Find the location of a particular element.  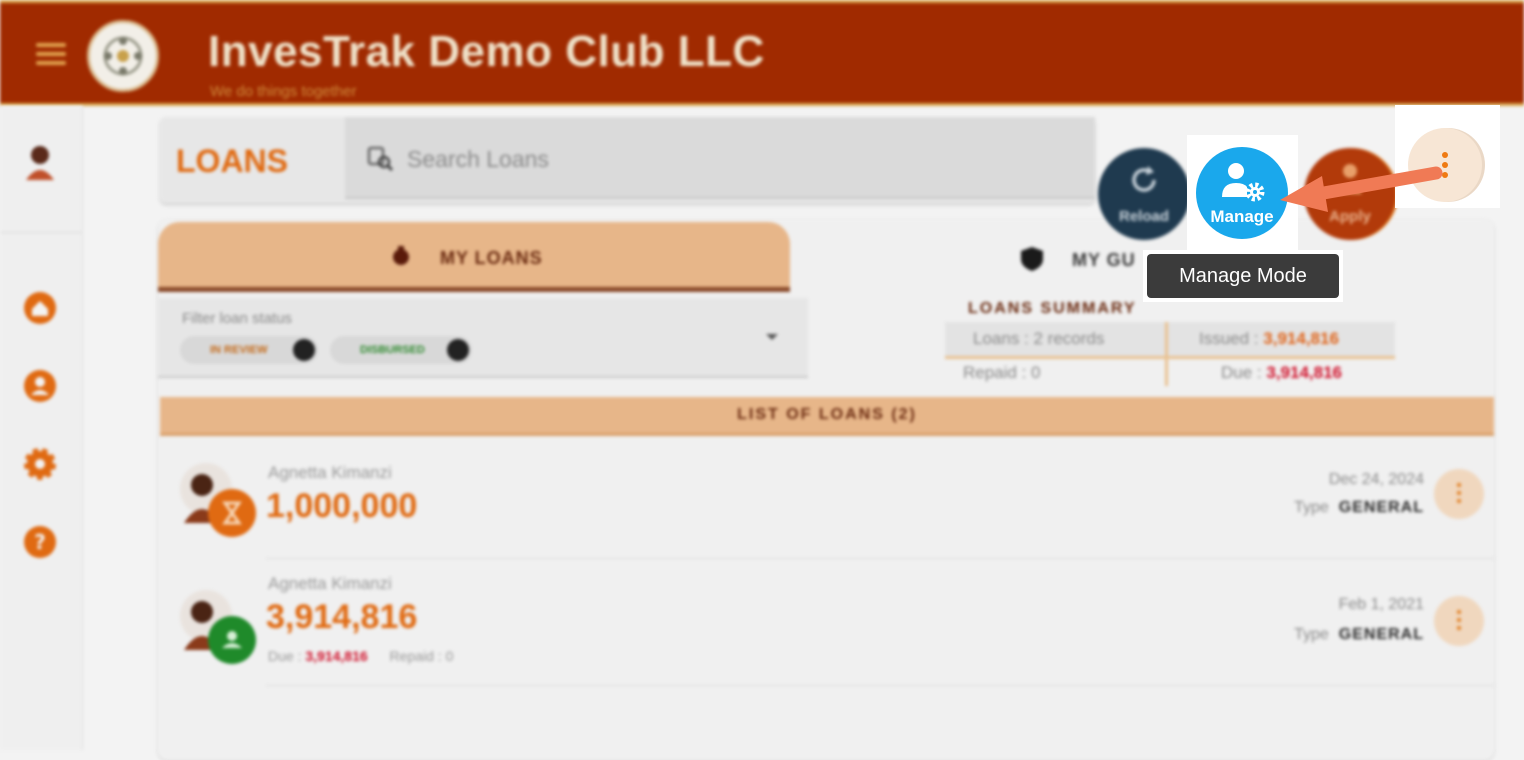

due-value: 3,914,816 is located at coordinates (336, 656).